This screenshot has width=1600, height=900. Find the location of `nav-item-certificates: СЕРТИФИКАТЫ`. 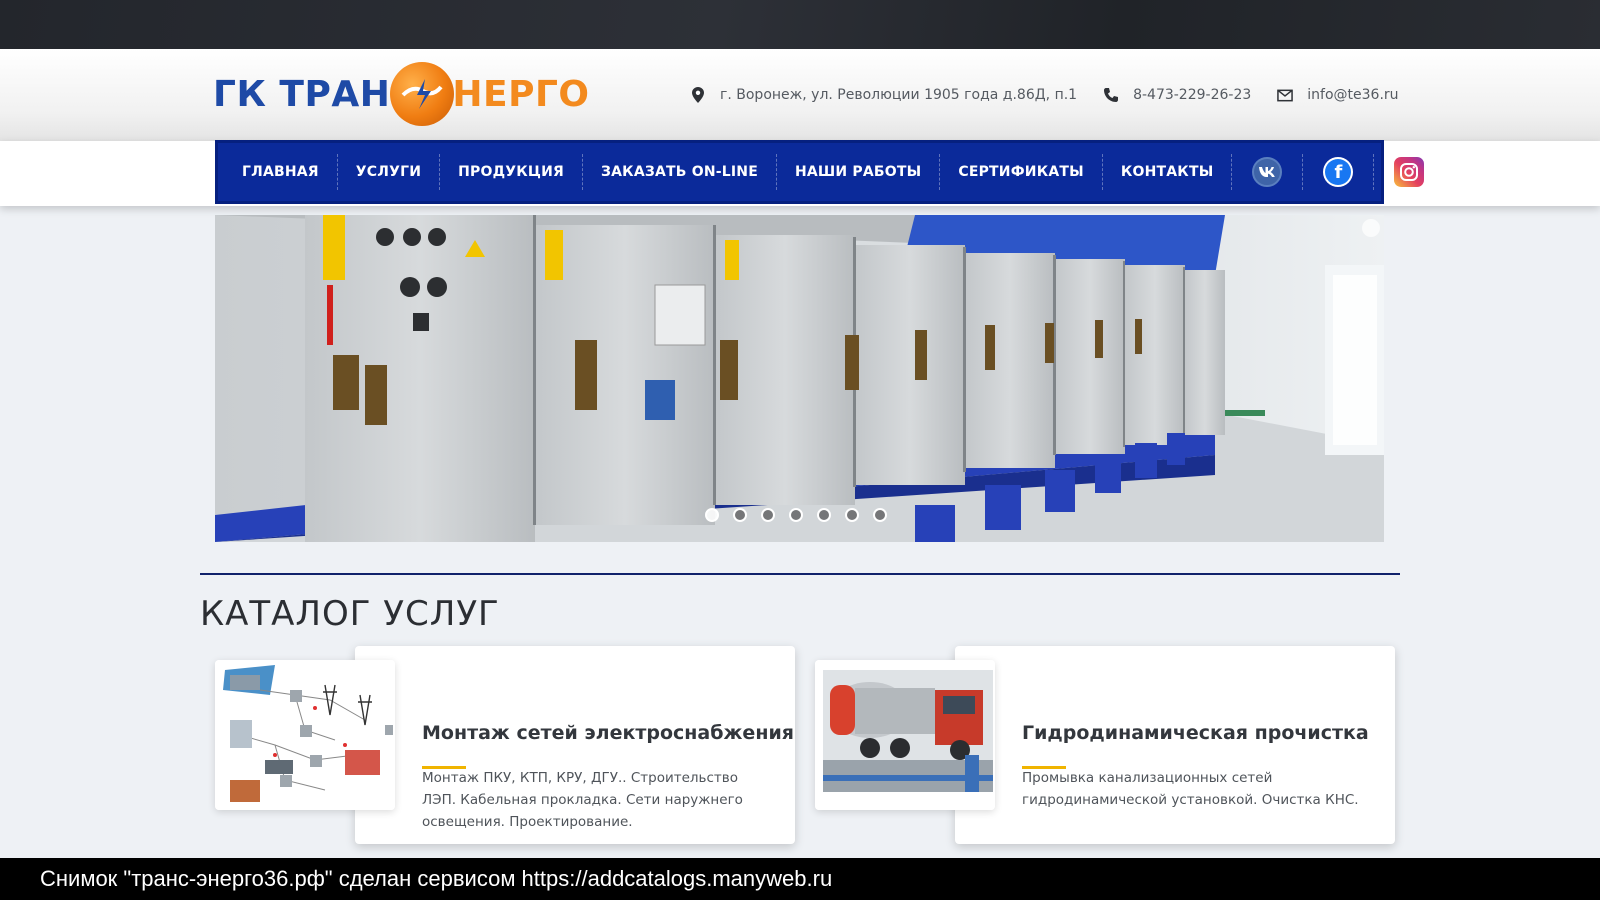

nav-item-certificates: СЕРТИФИКАТЫ is located at coordinates (1021, 172).